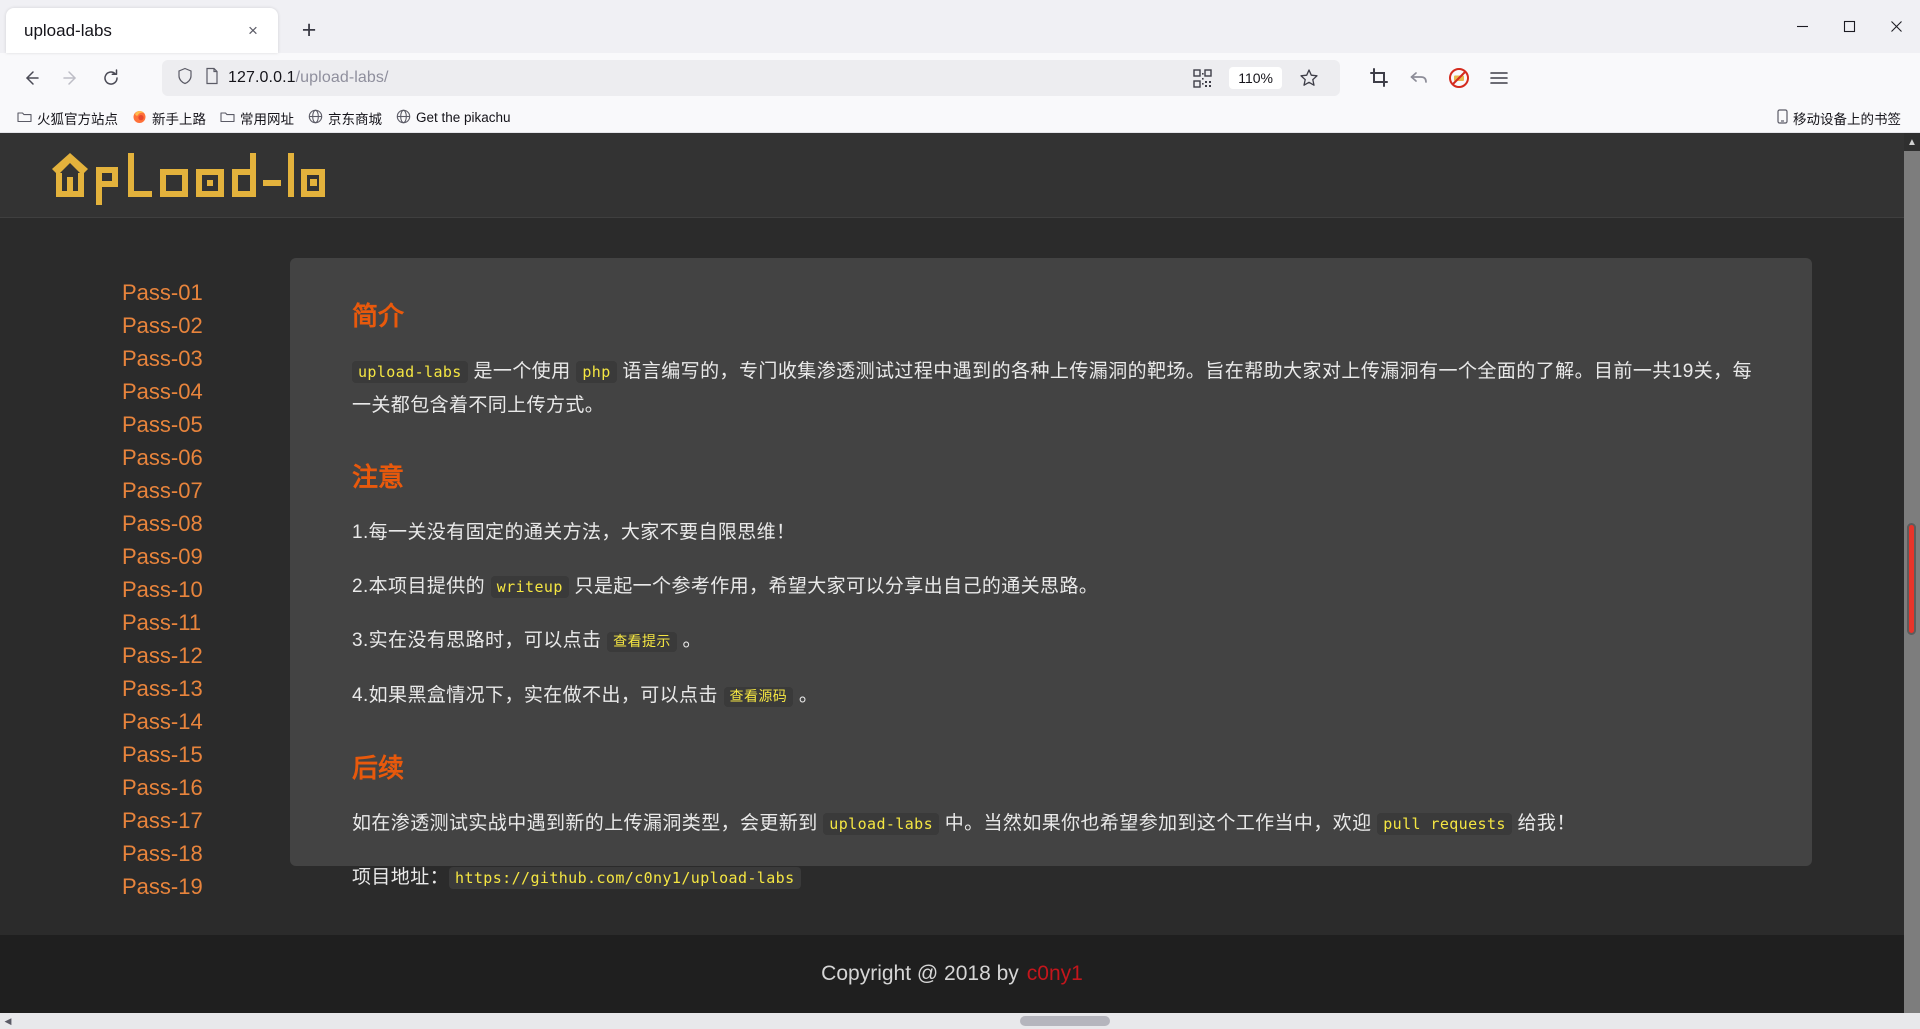 The image size is (1920, 1029). Describe the element at coordinates (378, 477) in the screenshot. I see `notice-heading: 注意` at that location.